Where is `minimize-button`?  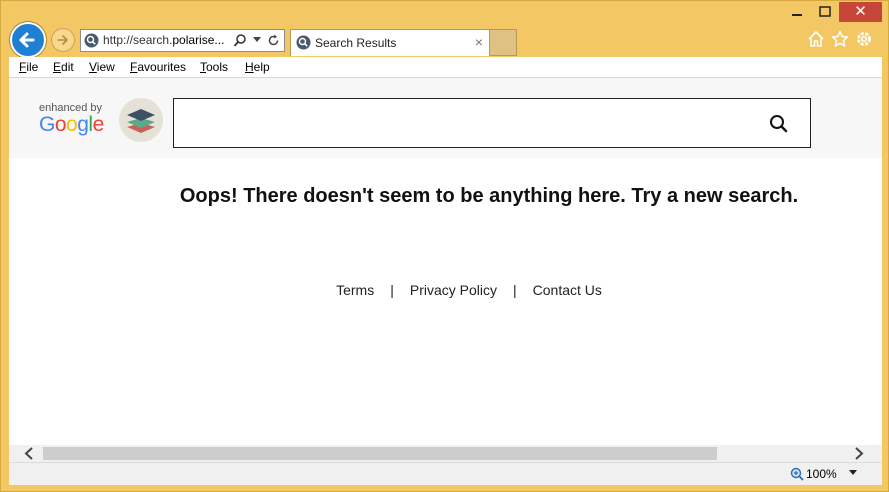
minimize-button is located at coordinates (797, 12).